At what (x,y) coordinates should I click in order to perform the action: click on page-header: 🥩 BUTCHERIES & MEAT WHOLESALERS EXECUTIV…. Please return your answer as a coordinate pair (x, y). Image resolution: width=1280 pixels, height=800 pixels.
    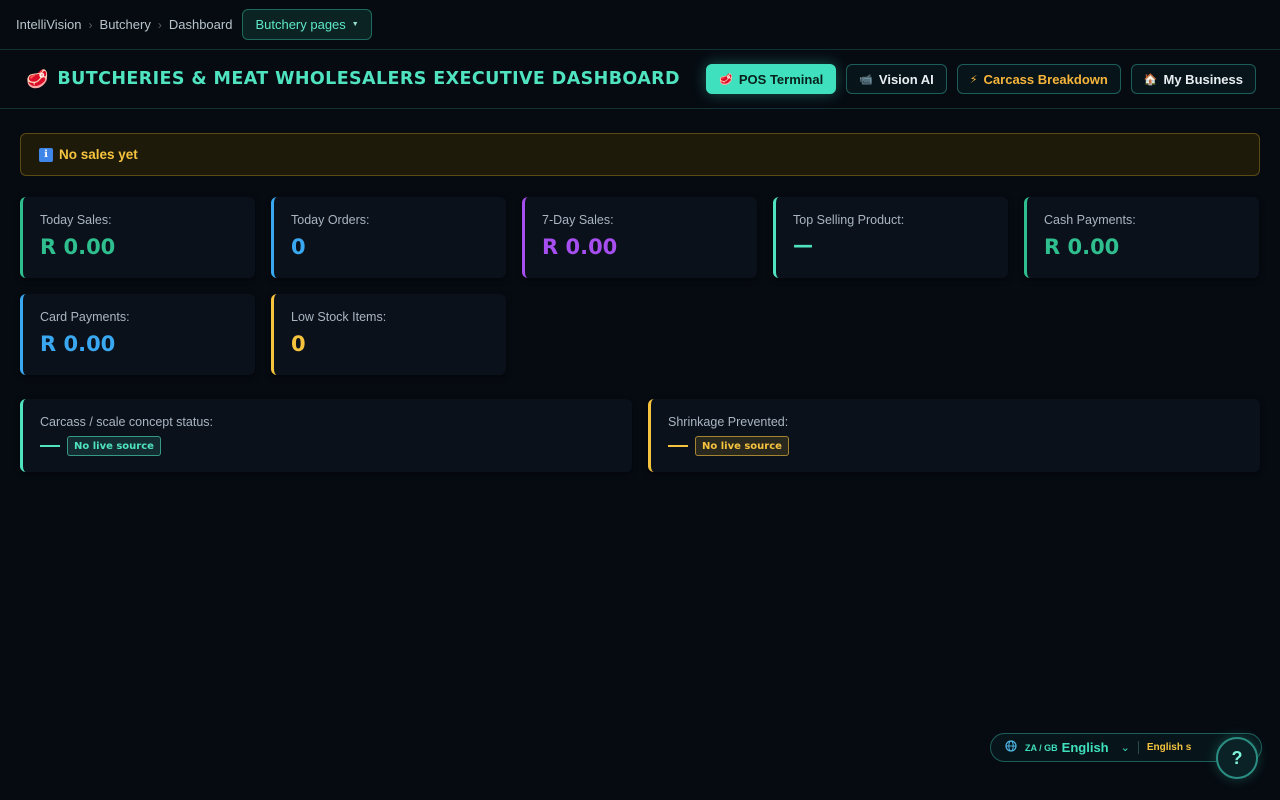
    Looking at the image, I should click on (640, 79).